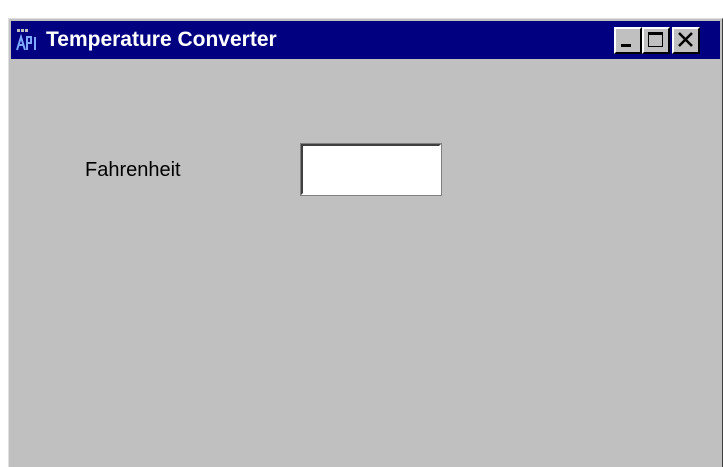 This screenshot has height=467, width=723. What do you see at coordinates (365, 40) in the screenshot?
I see `title-bar: Temperature Converter` at bounding box center [365, 40].